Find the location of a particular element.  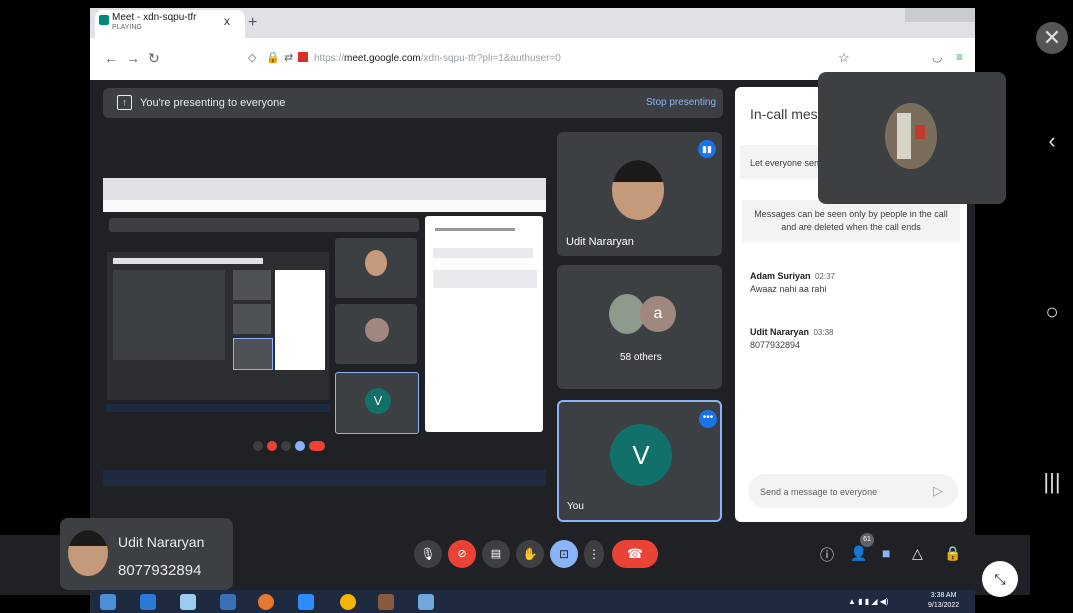

tab-title: Meet - xdn-sqpu-tfr is located at coordinates (154, 17).